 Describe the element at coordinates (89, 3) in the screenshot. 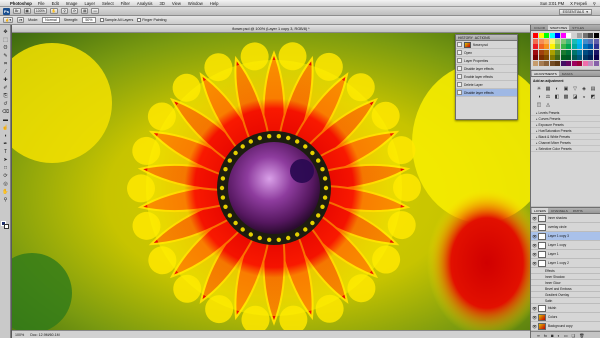

I see `menu-layer: Layer` at that location.